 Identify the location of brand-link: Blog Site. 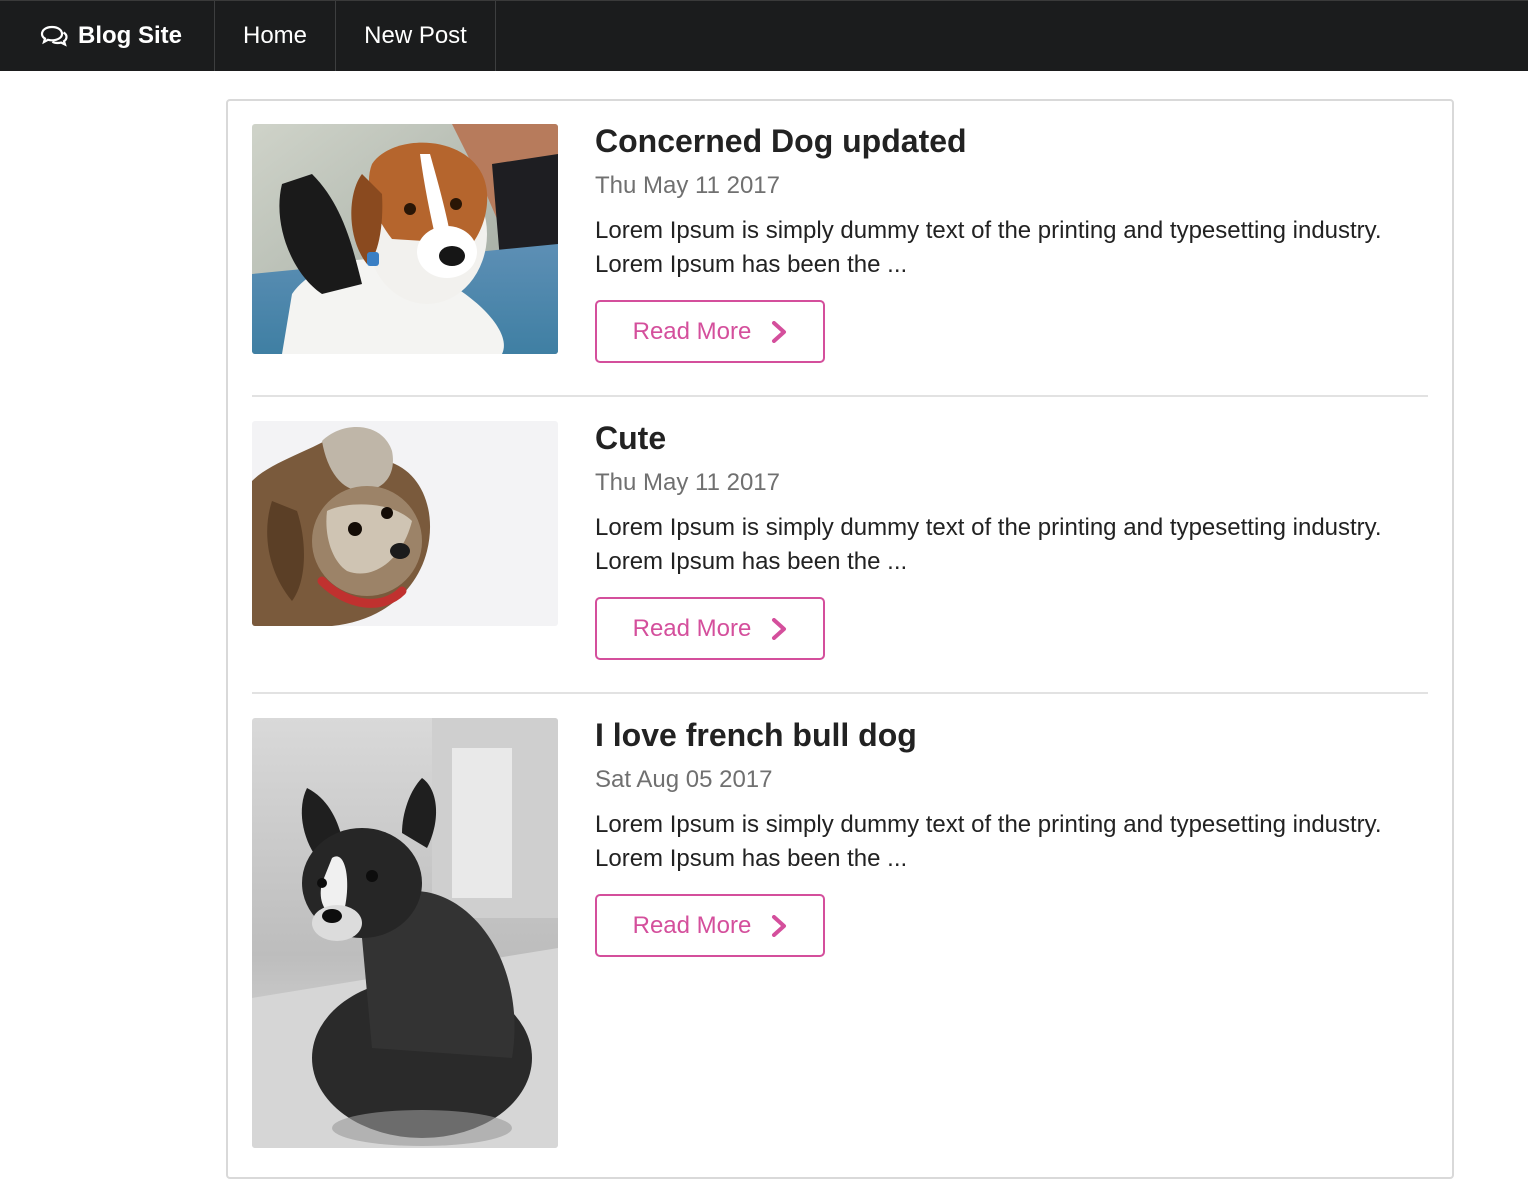
(107, 36).